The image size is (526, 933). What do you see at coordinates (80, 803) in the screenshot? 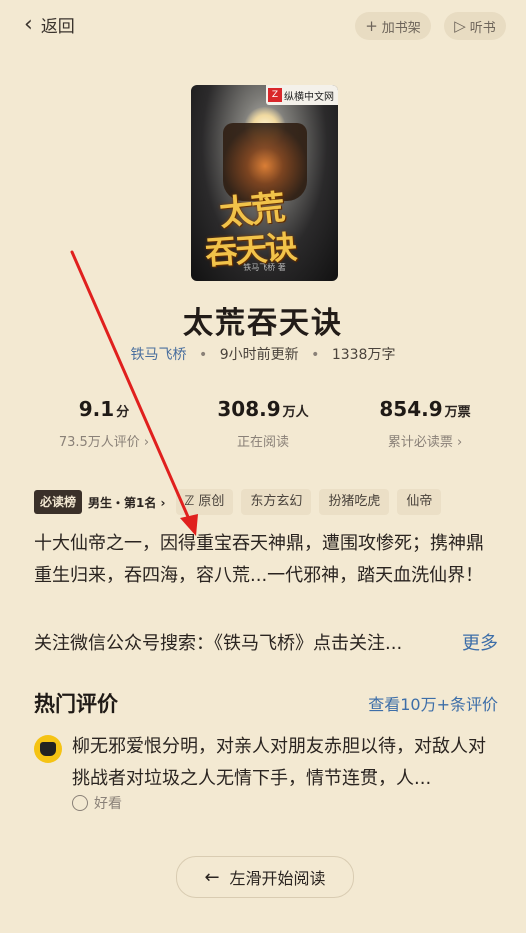
I see `smile-icon` at bounding box center [80, 803].